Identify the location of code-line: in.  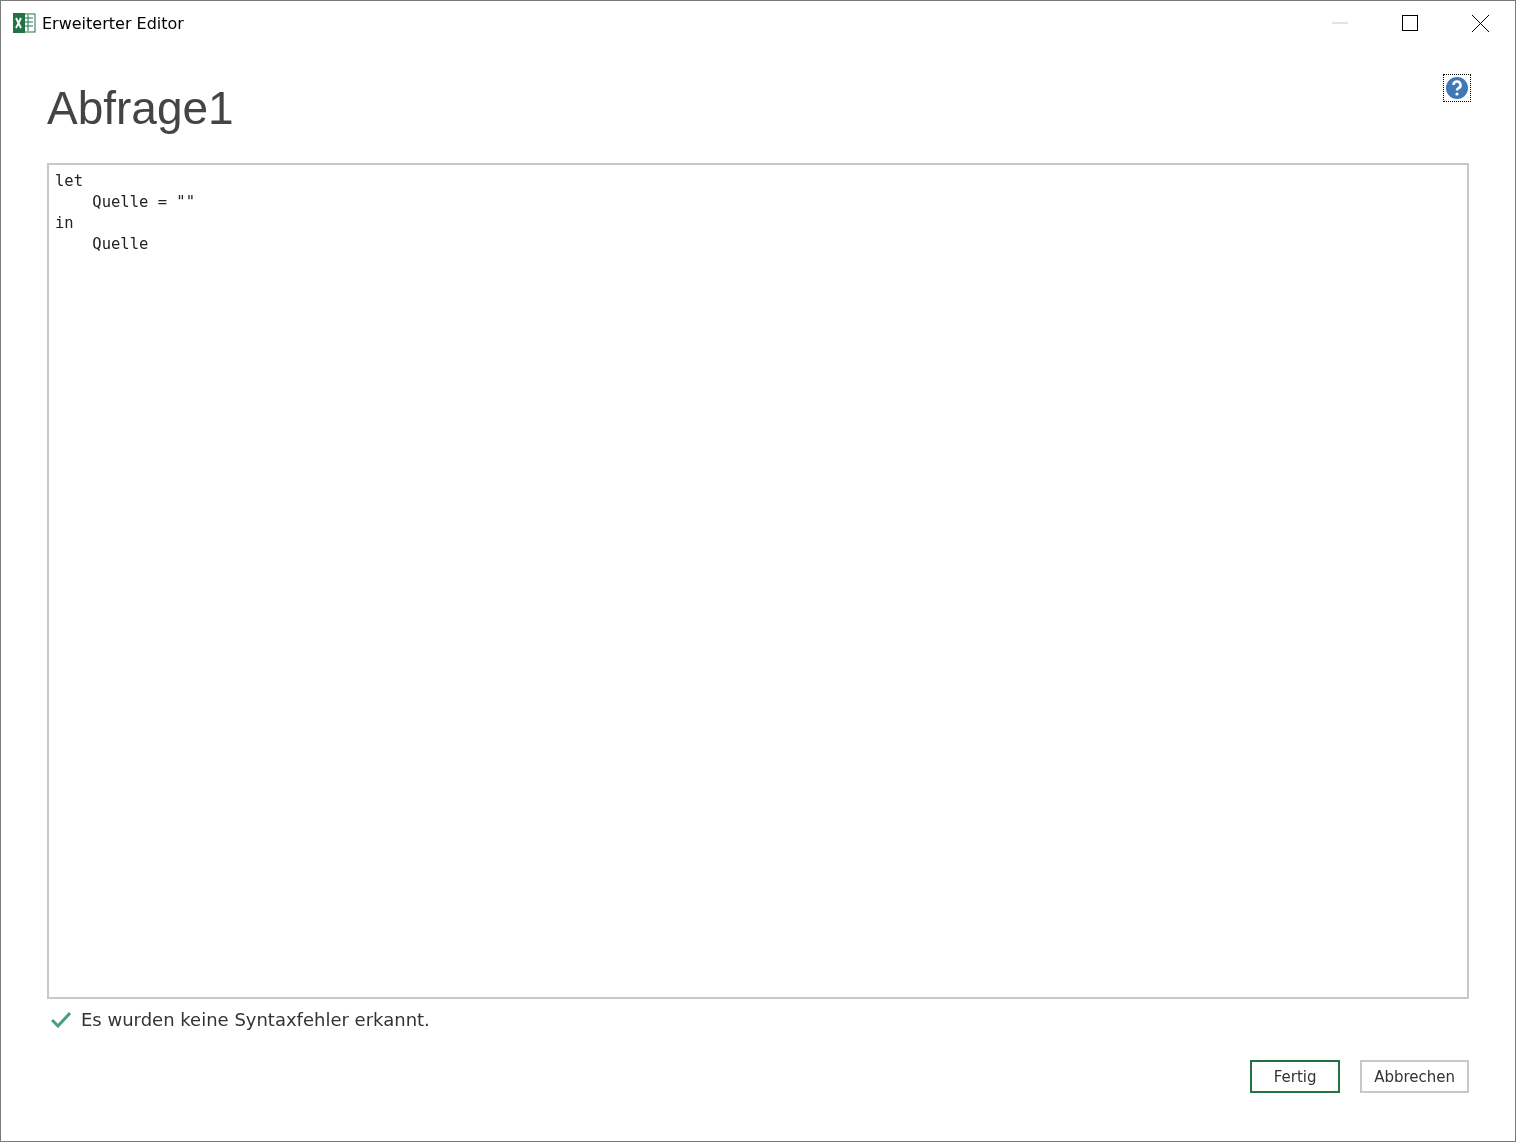
(64, 223).